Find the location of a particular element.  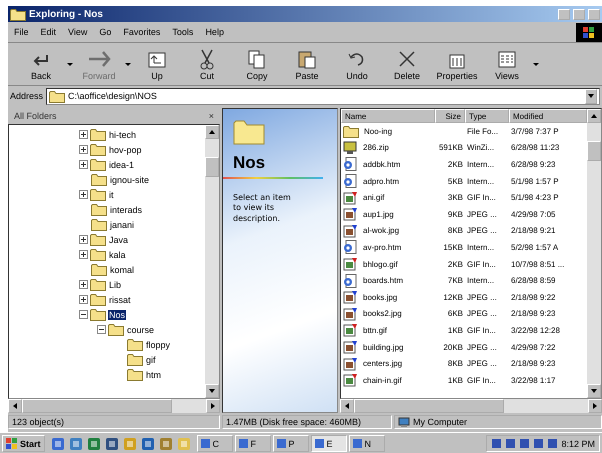

menu-item: Favorites is located at coordinates (141, 32).